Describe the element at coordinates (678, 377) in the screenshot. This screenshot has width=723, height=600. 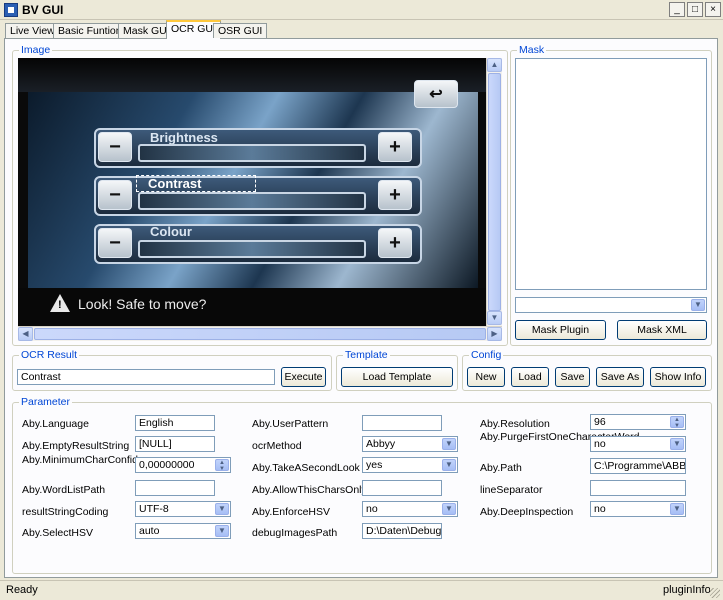
I see `config-show-info-button: Show Info` at that location.